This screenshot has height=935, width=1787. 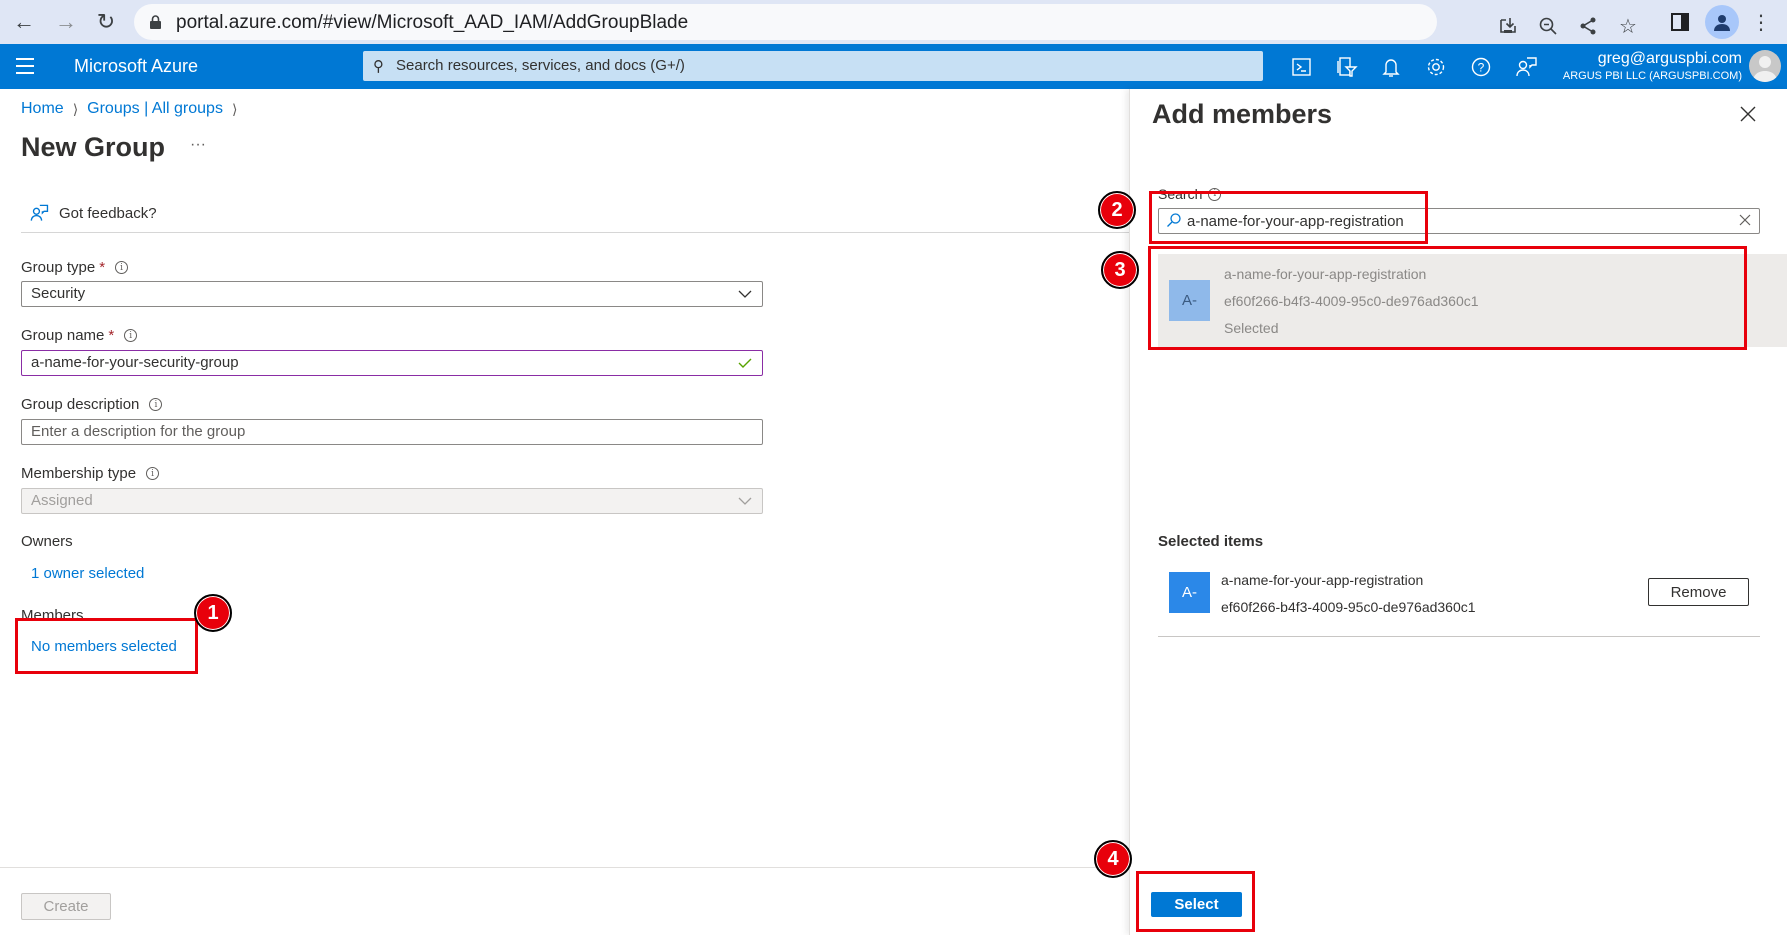 What do you see at coordinates (87, 573) in the screenshot?
I see `owners-link: 1 owner selected` at bounding box center [87, 573].